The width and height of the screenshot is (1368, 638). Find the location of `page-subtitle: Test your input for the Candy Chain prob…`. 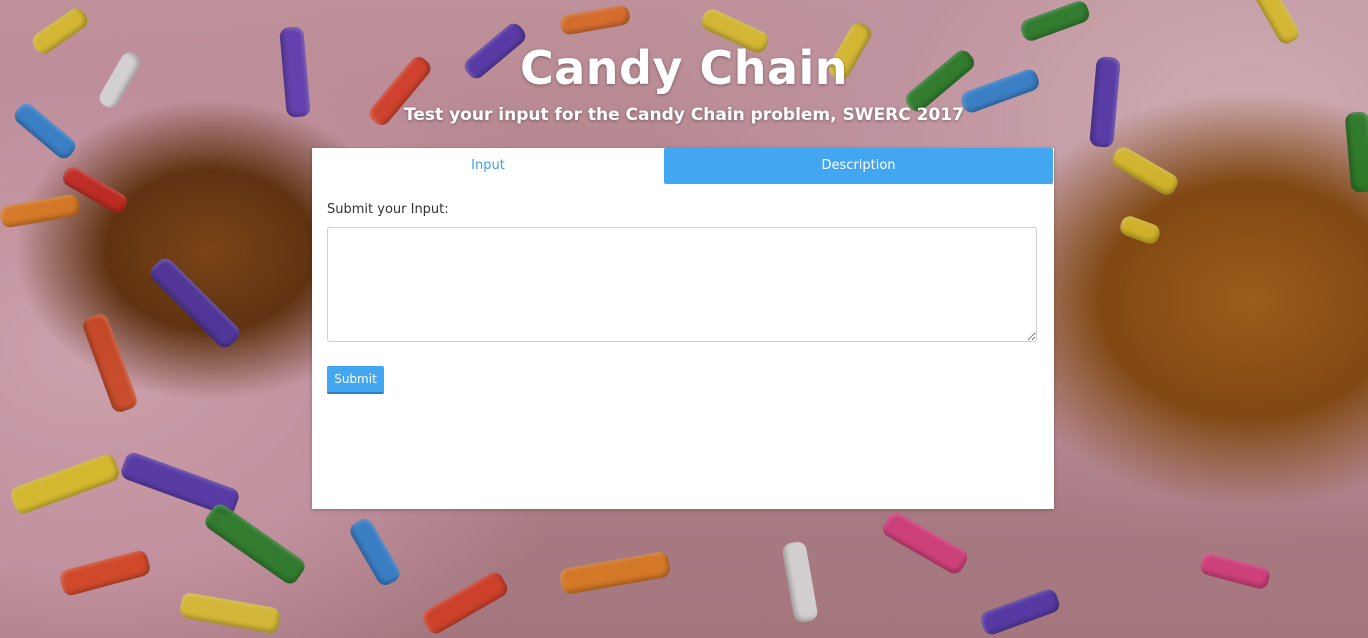

page-subtitle: Test your input for the Candy Chain prob… is located at coordinates (684, 115).